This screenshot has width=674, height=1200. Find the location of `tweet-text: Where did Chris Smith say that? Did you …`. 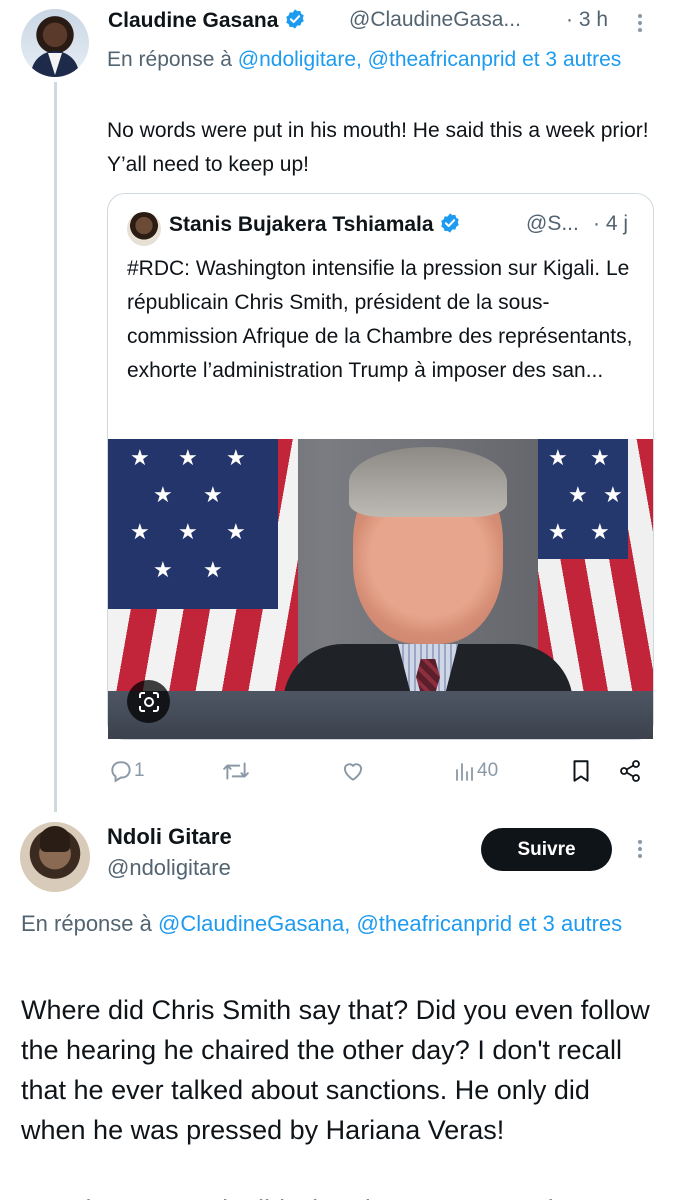

tweet-text: Where did Chris Smith say that? Did you … is located at coordinates (335, 1070).